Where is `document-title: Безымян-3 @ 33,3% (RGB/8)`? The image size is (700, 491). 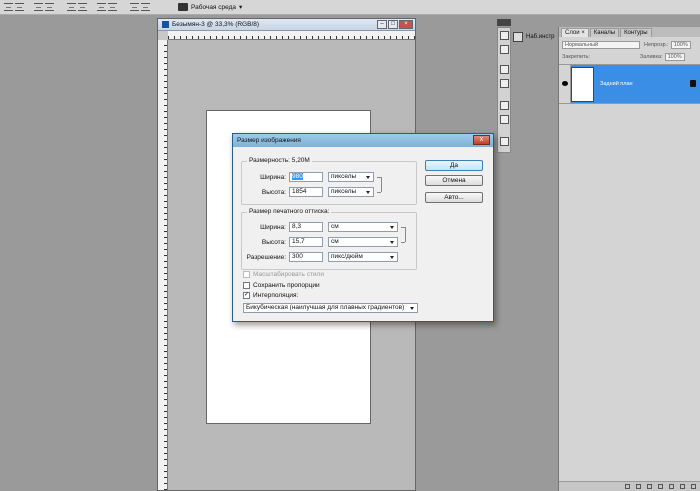
document-title: Безымян-3 @ 33,3% (RGB/8) is located at coordinates (216, 24).